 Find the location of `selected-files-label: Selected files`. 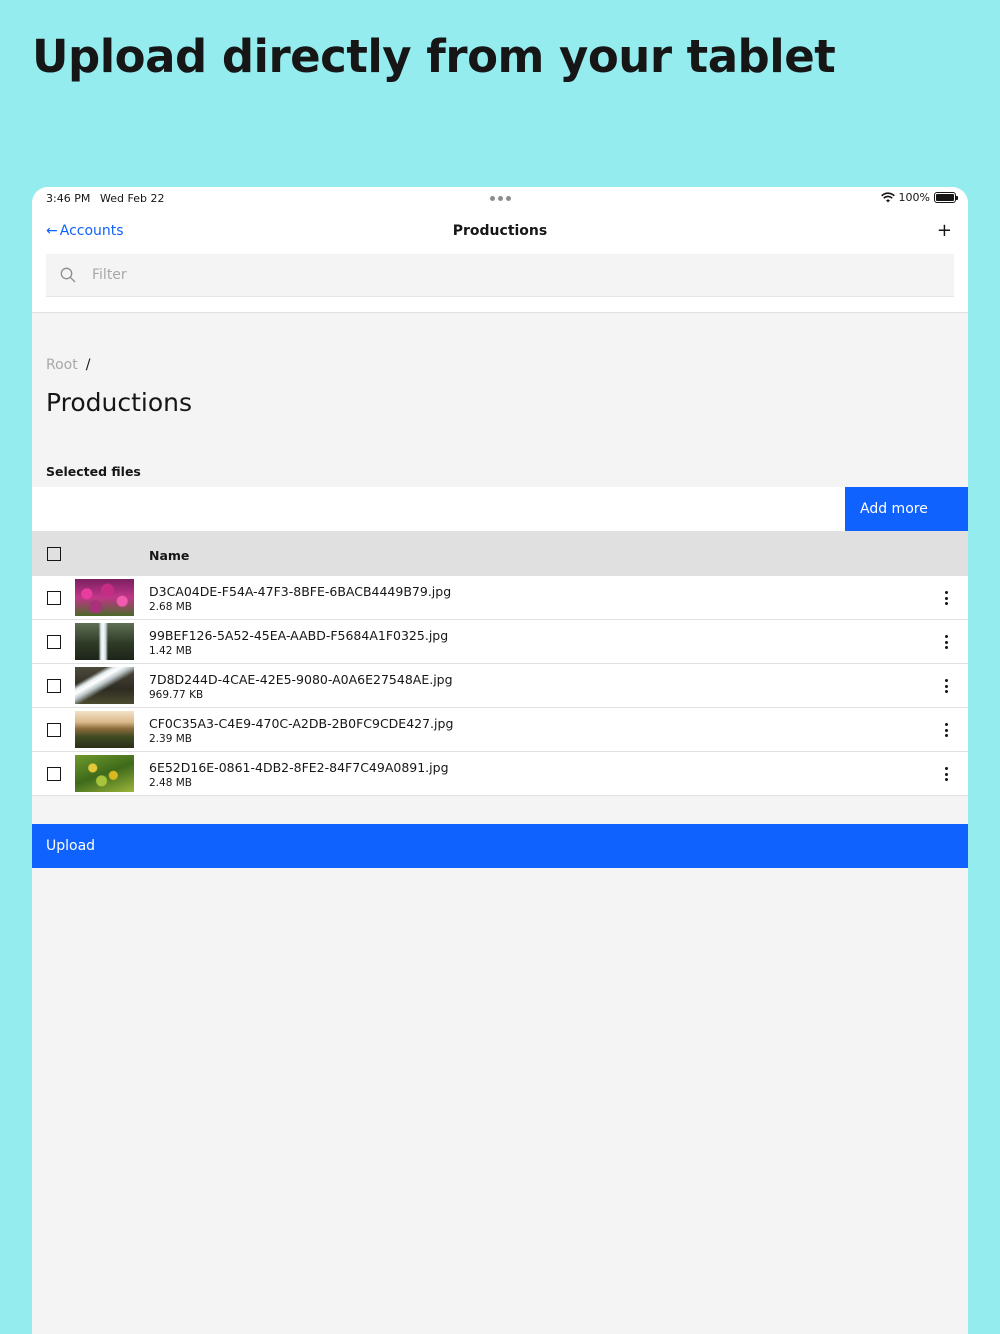

selected-files-label: Selected files is located at coordinates (93, 471).